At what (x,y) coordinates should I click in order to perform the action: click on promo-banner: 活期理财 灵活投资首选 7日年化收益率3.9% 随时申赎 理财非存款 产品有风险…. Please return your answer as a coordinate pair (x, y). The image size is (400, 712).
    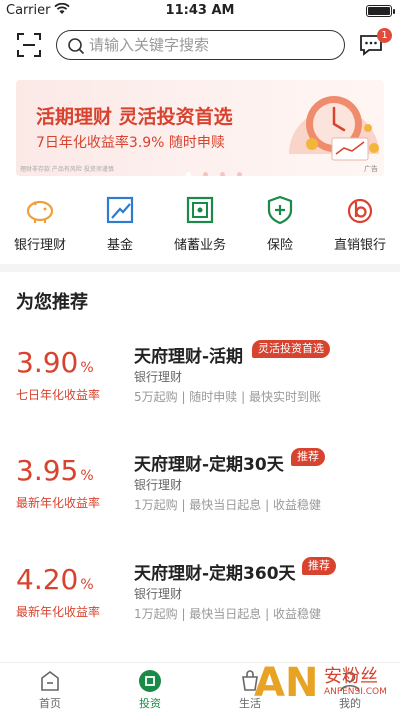
    Looking at the image, I should click on (200, 128).